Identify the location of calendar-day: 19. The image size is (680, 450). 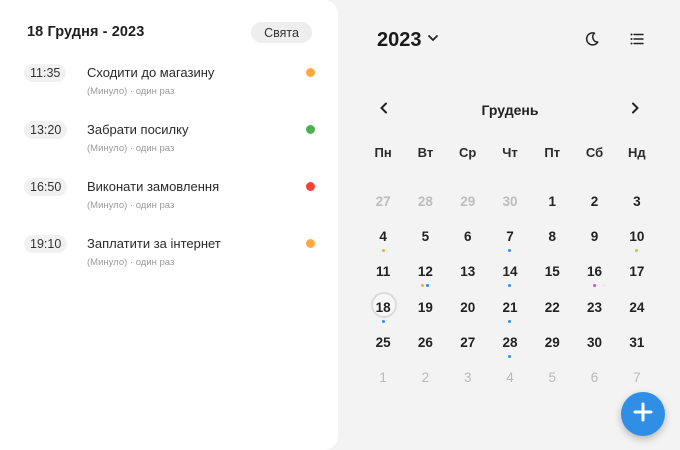
(425, 313).